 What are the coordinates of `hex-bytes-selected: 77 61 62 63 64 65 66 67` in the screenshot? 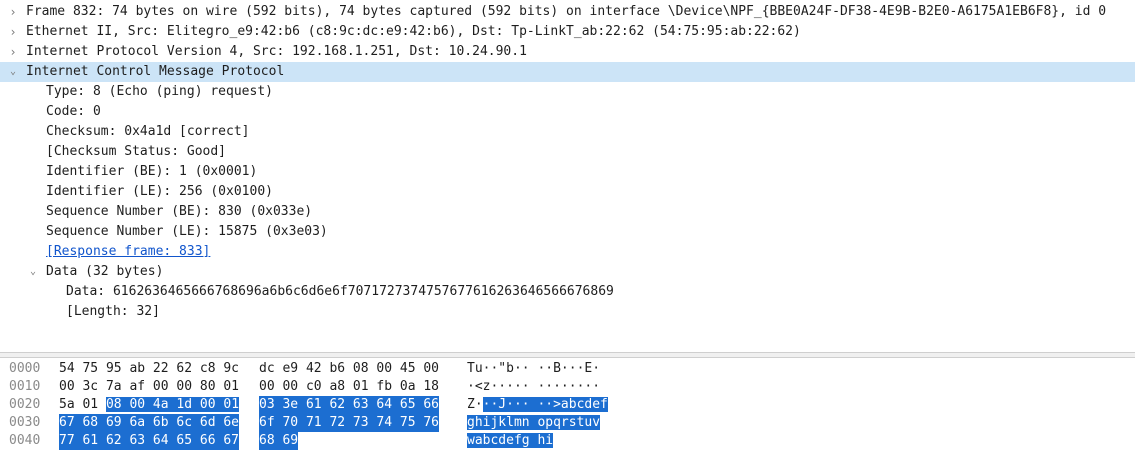 It's located at (149, 441).